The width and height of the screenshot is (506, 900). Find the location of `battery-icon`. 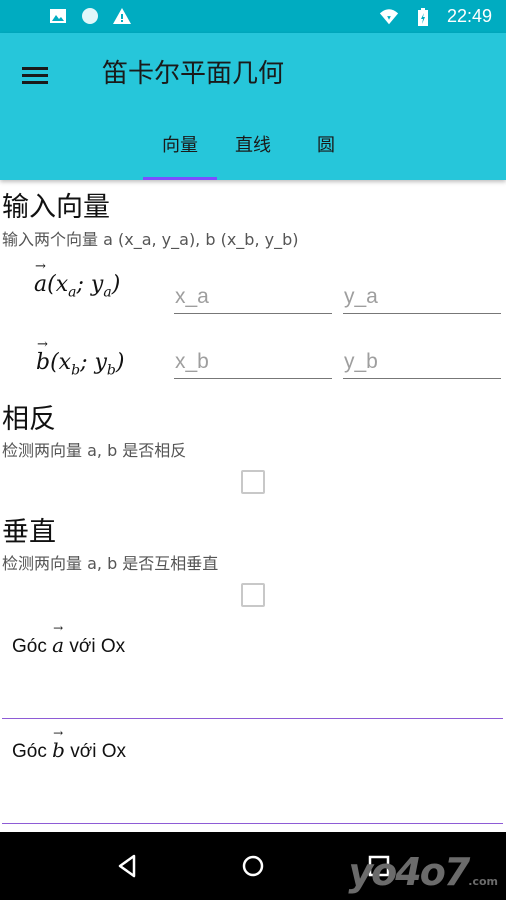

battery-icon is located at coordinates (422, 16).